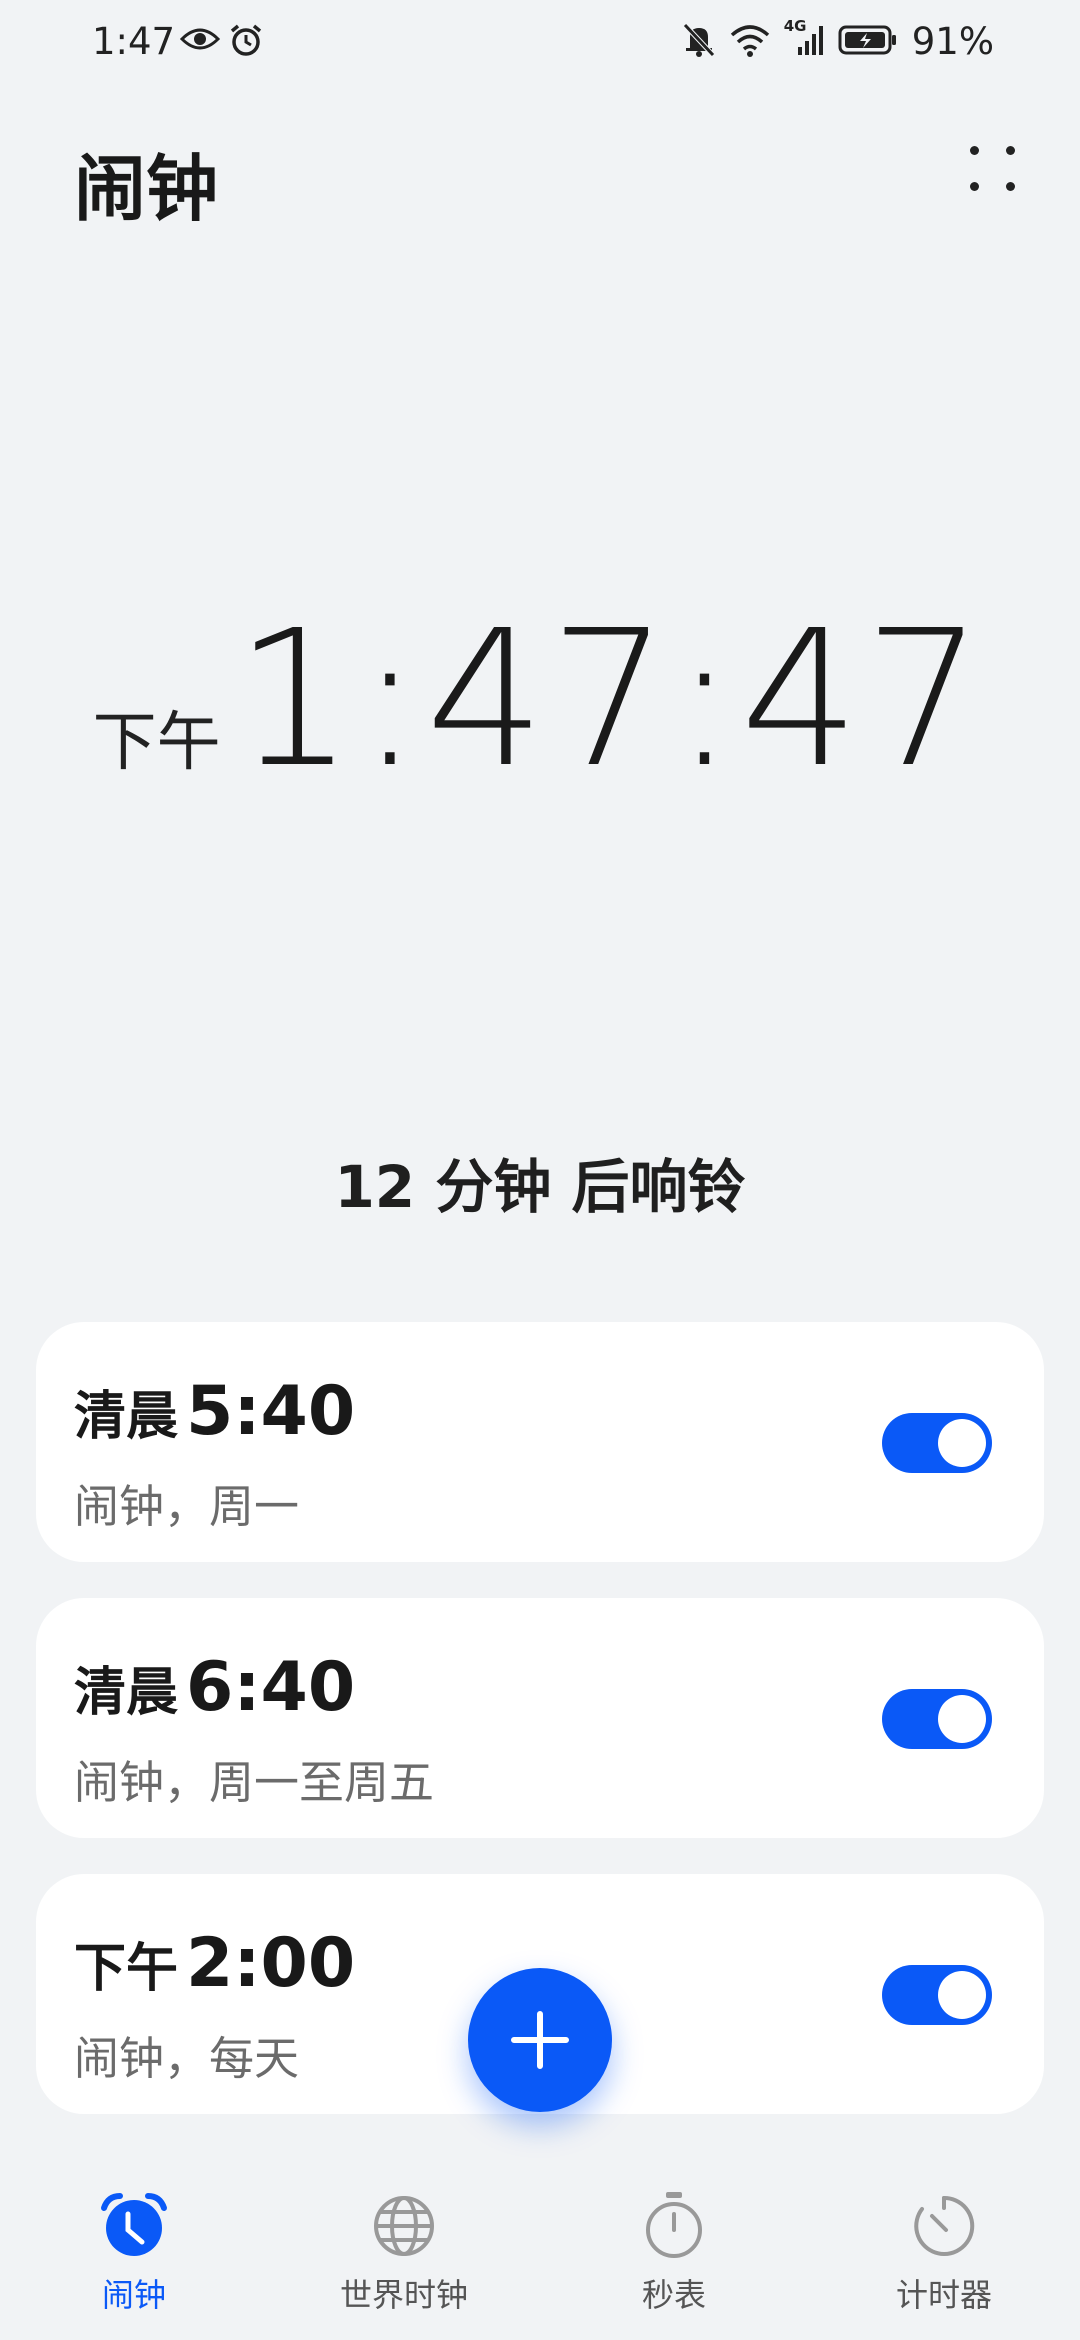 This screenshot has width=1080, height=2340. I want to click on alarm-status-icon, so click(246, 42).